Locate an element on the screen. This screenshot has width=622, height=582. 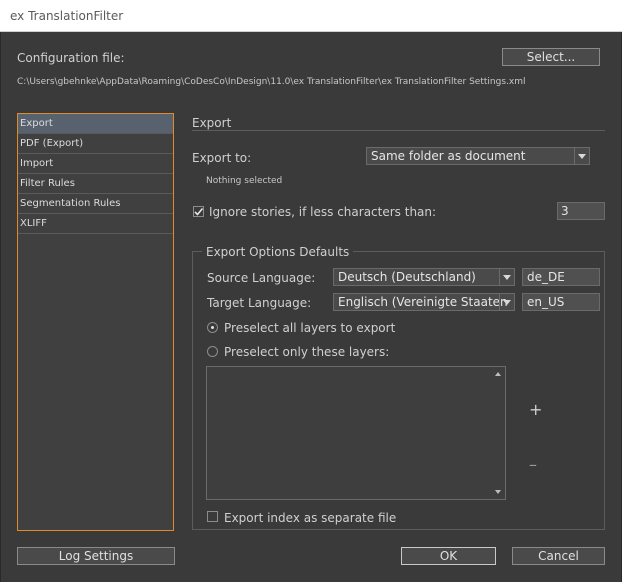
ignore-stories-label: Ignore stories, if less characters than: is located at coordinates (323, 212).